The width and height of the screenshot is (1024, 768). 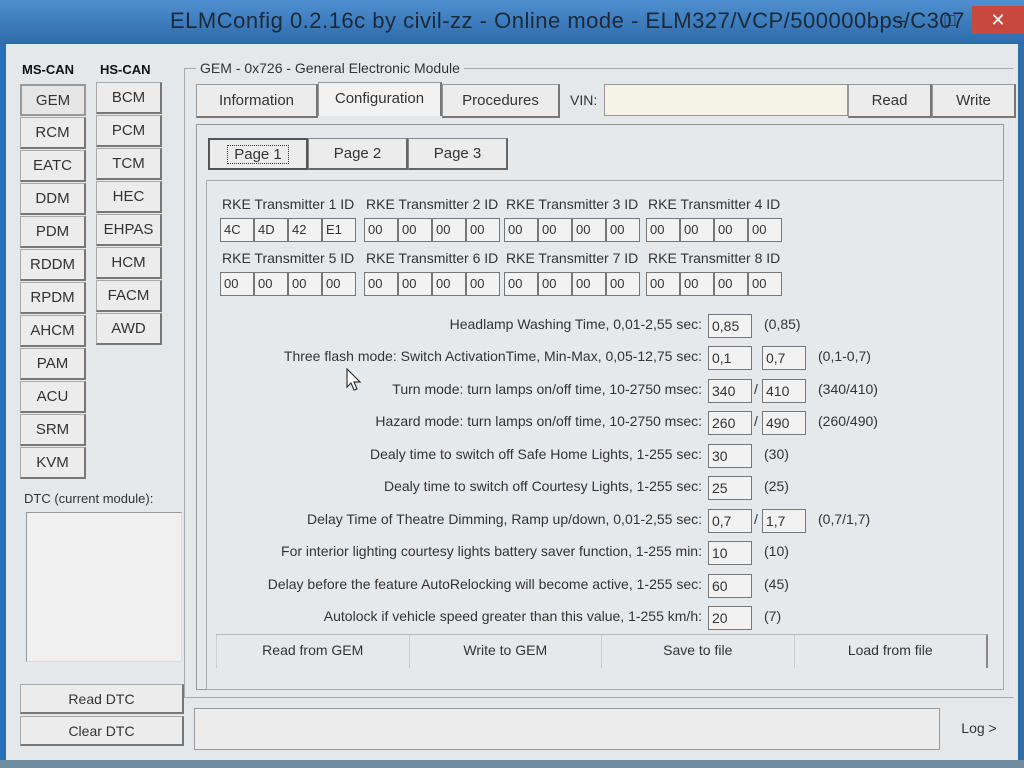 I want to click on rke-3-byte-4: 00, so click(x=623, y=230).